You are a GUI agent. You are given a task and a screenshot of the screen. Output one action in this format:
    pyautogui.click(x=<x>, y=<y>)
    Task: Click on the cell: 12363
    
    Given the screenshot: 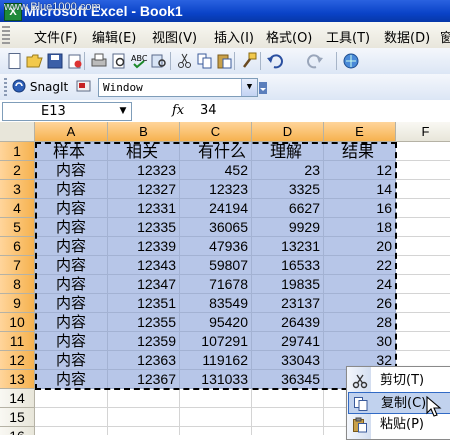 What is the action you would take?
    pyautogui.click(x=144, y=360)
    